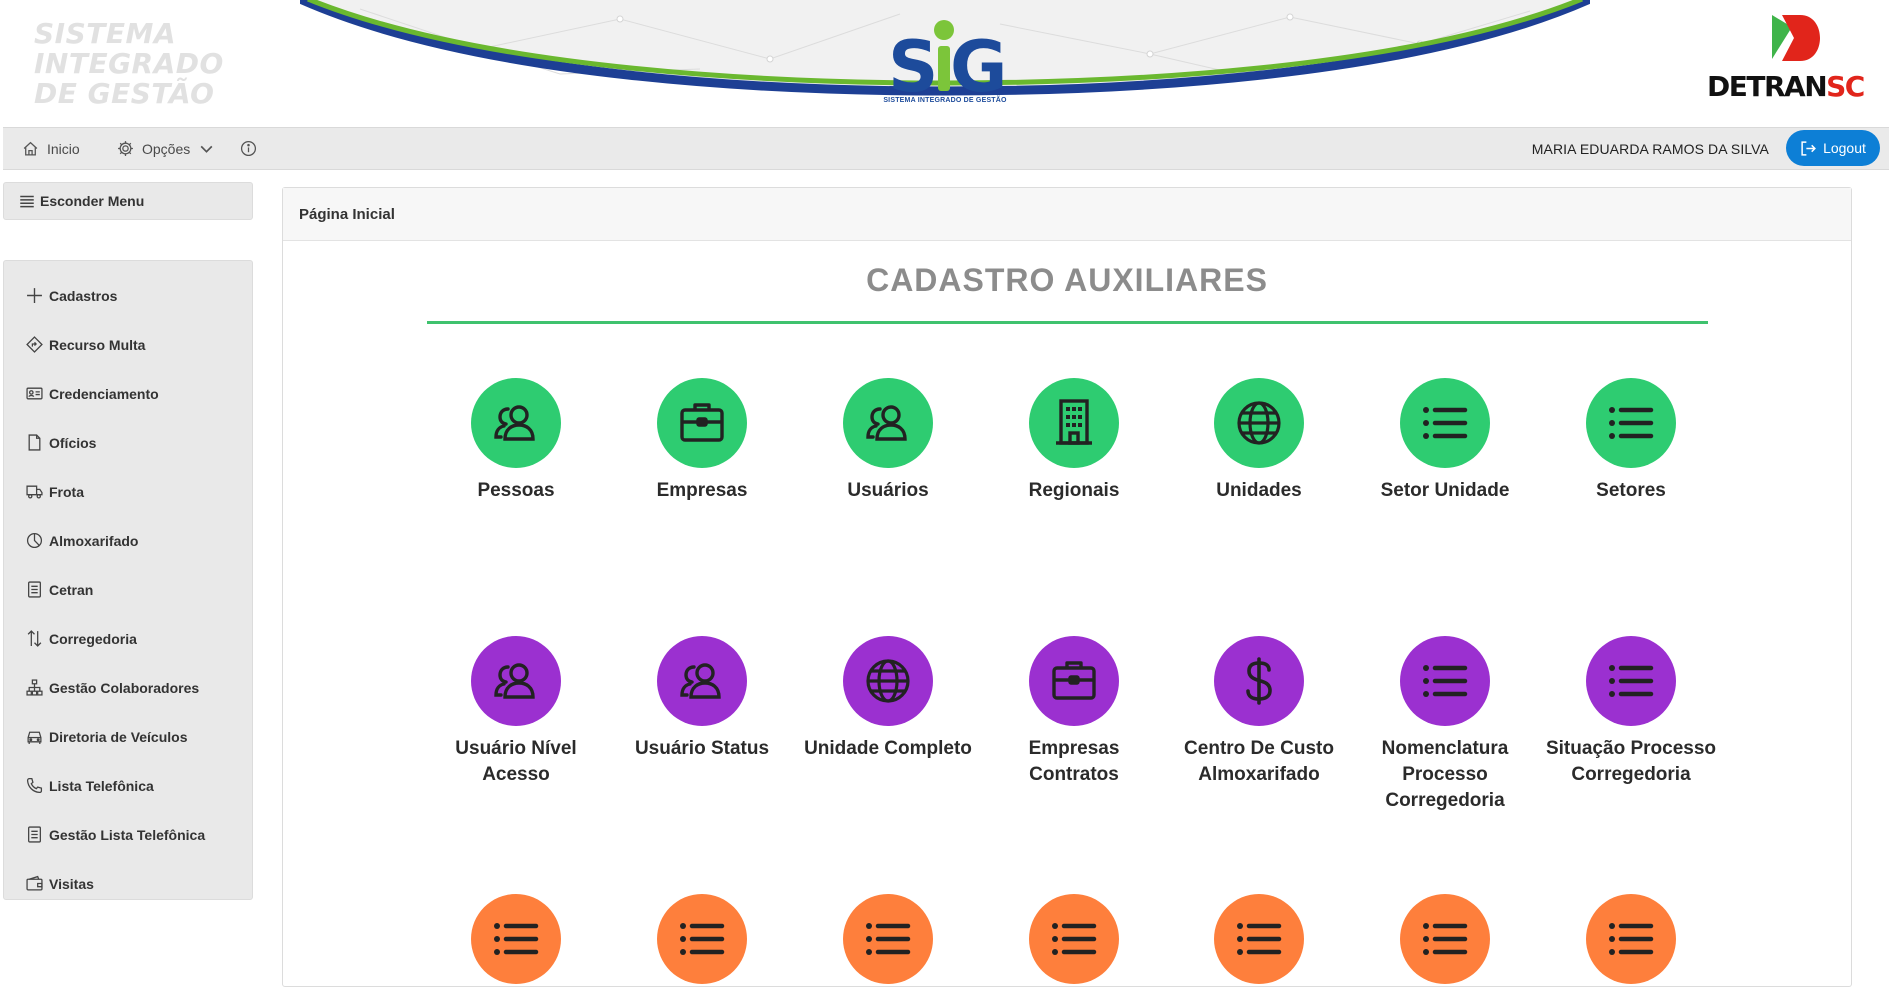 This screenshot has height=994, width=1899. Describe the element at coordinates (1067, 322) in the screenshot. I see `section-divider` at that location.